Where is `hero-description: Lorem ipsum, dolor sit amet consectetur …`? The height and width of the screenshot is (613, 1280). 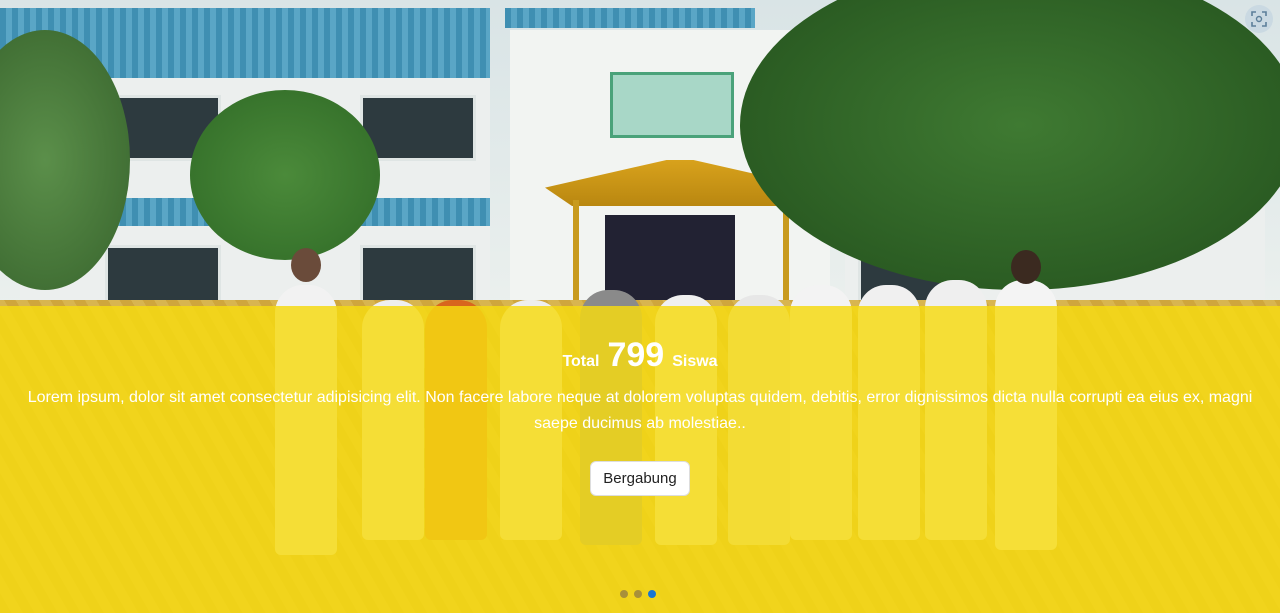
hero-description: Lorem ipsum, dolor sit amet consectetur … is located at coordinates (640, 410).